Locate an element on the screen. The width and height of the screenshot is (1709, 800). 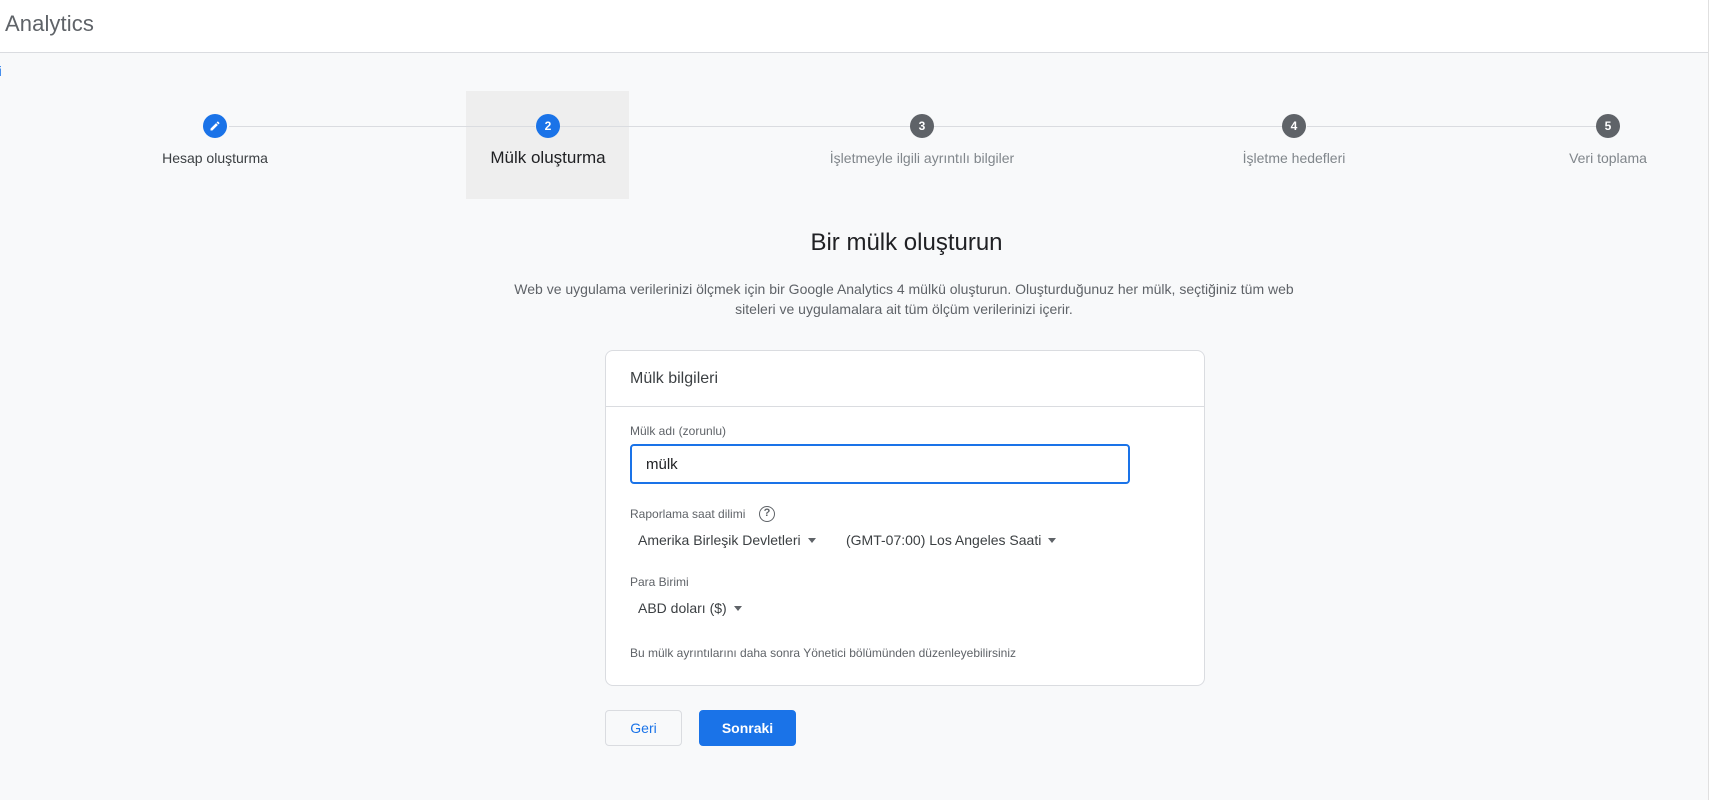
timezone-label: Raporlama saat dilimi is located at coordinates (688, 514).